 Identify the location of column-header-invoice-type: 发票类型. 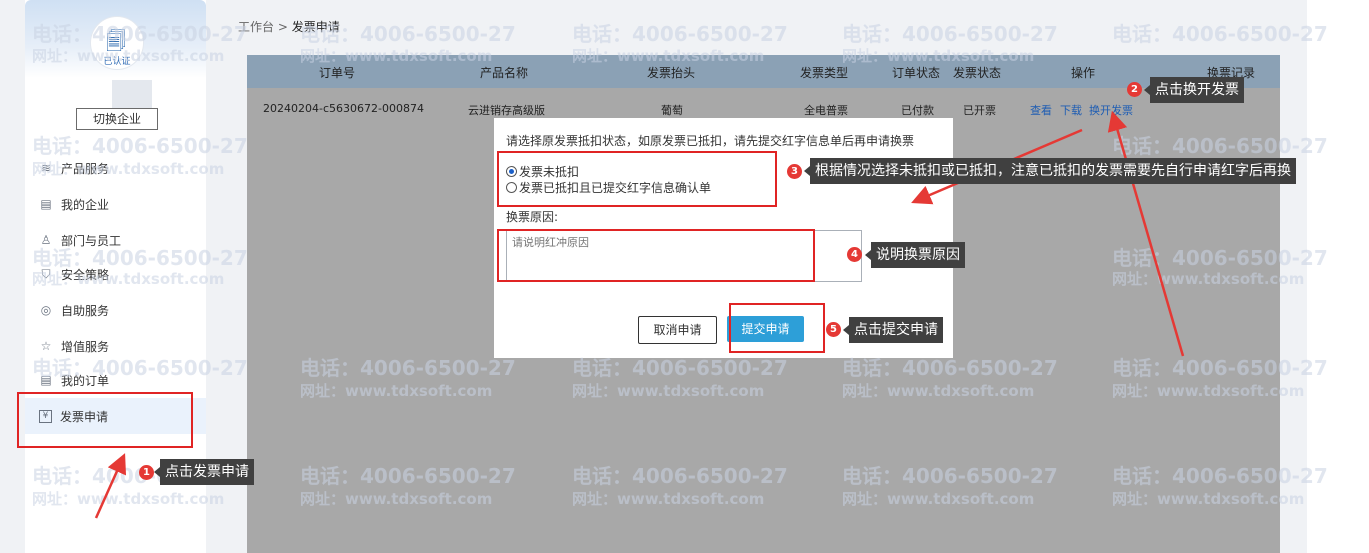
(824, 73).